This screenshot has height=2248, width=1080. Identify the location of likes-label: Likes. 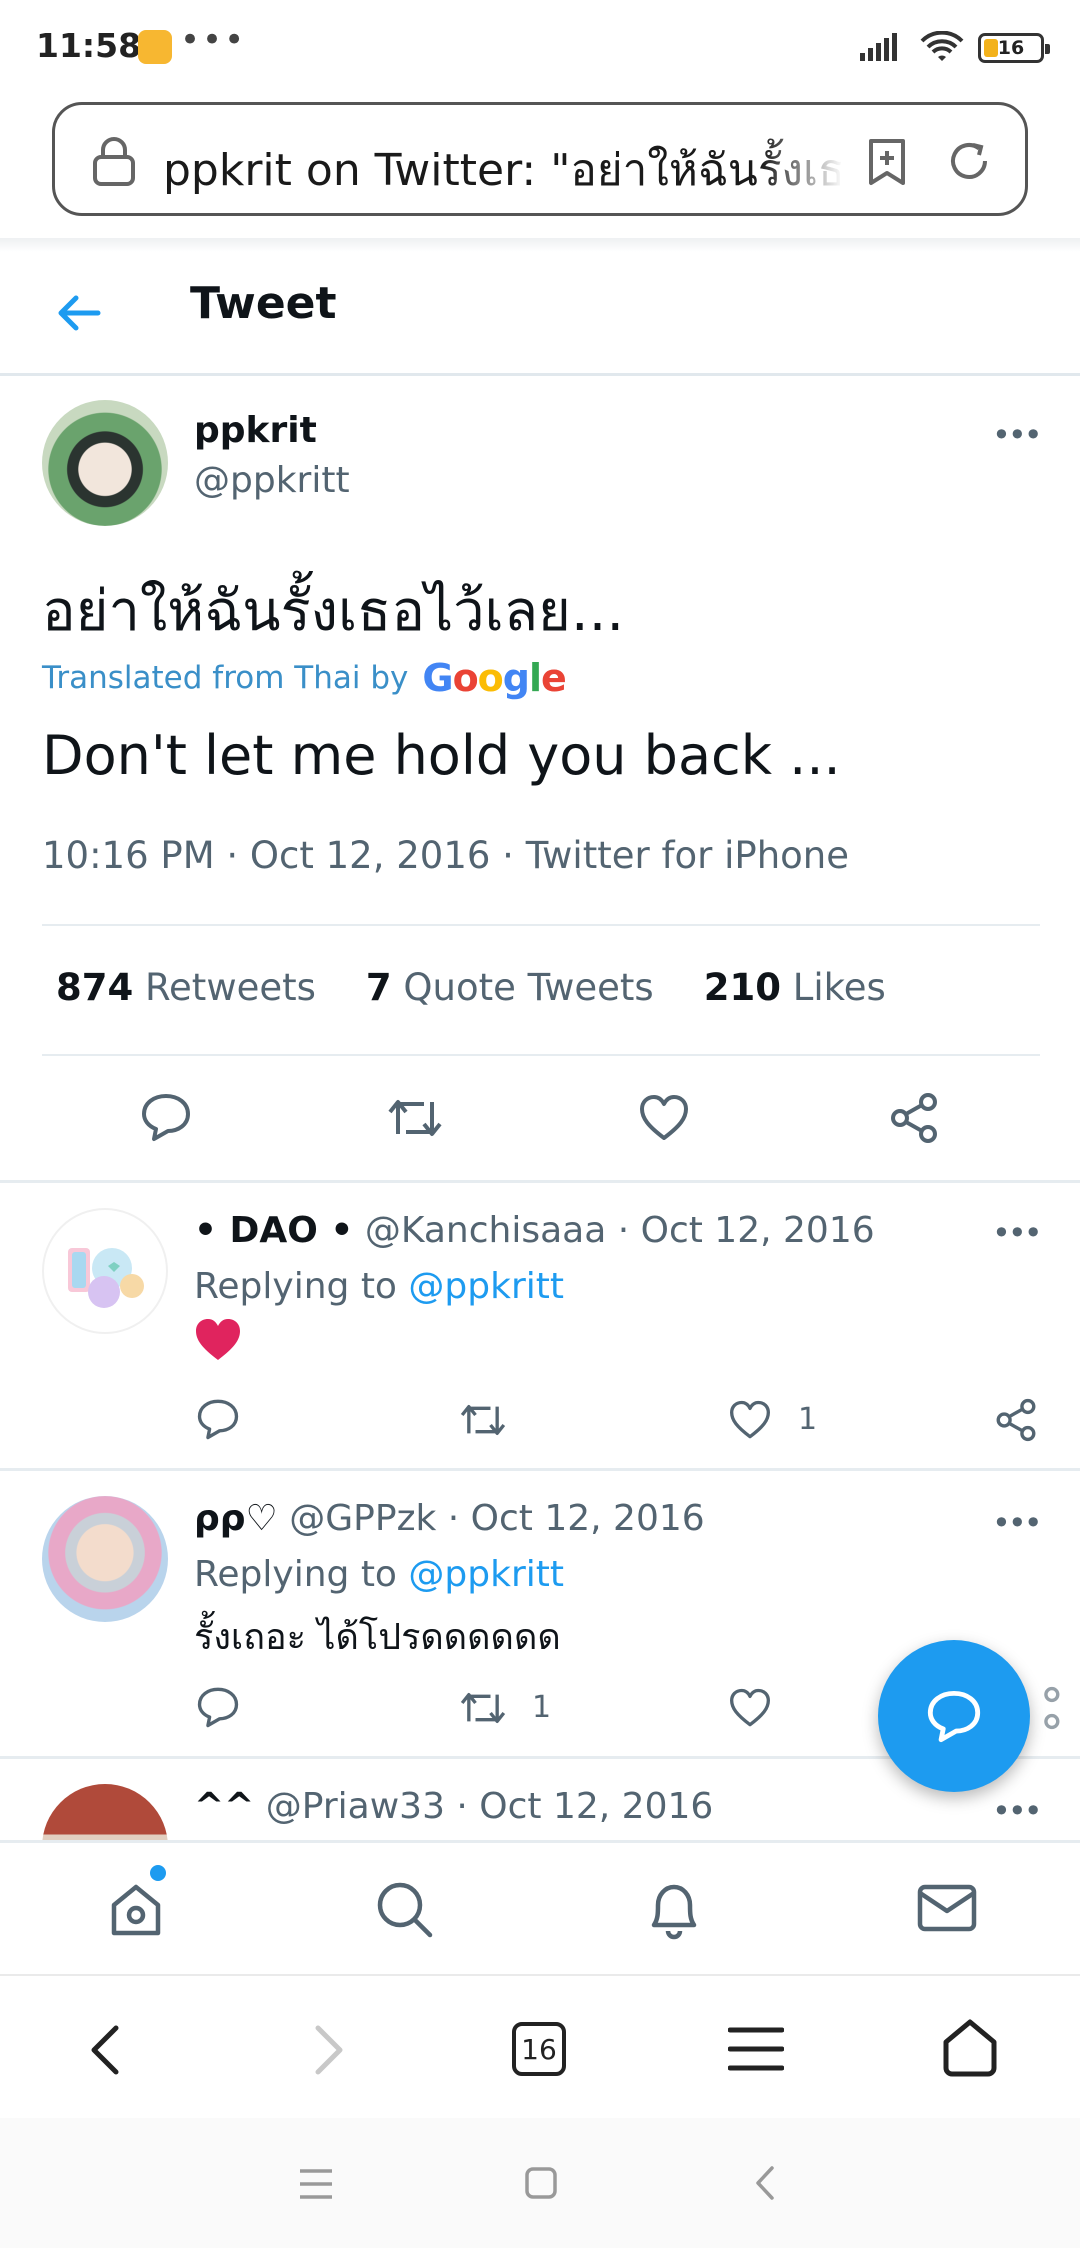
(839, 987).